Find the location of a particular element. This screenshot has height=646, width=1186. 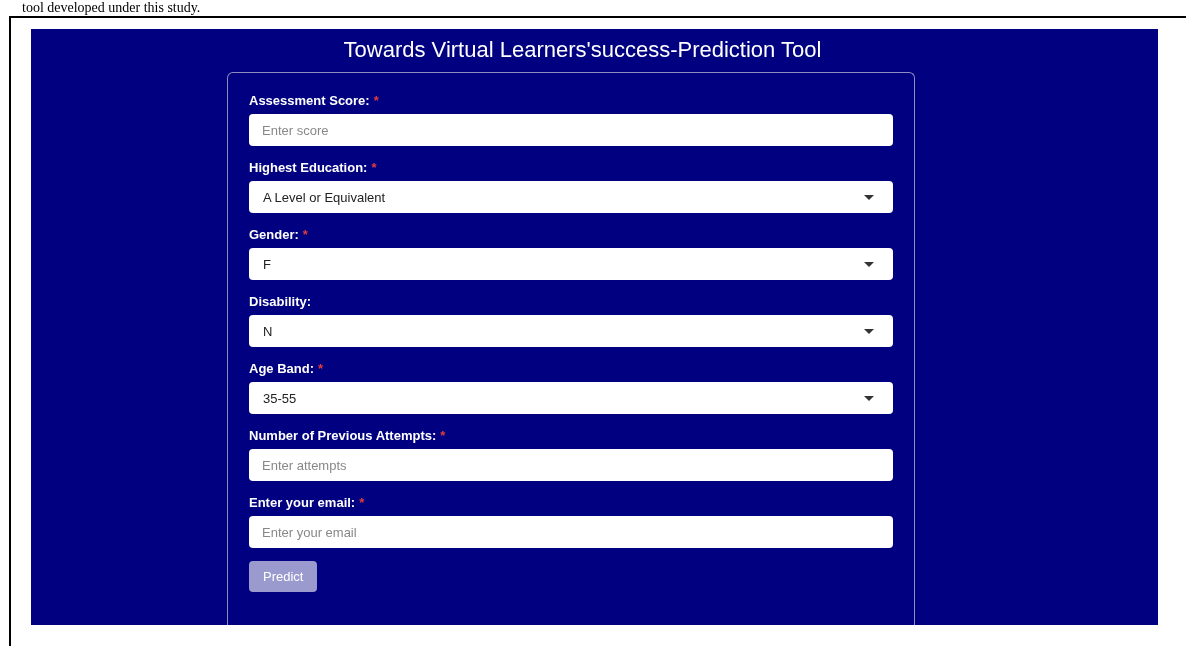

field-label: Number of Previous Attempts: is located at coordinates (343, 435).